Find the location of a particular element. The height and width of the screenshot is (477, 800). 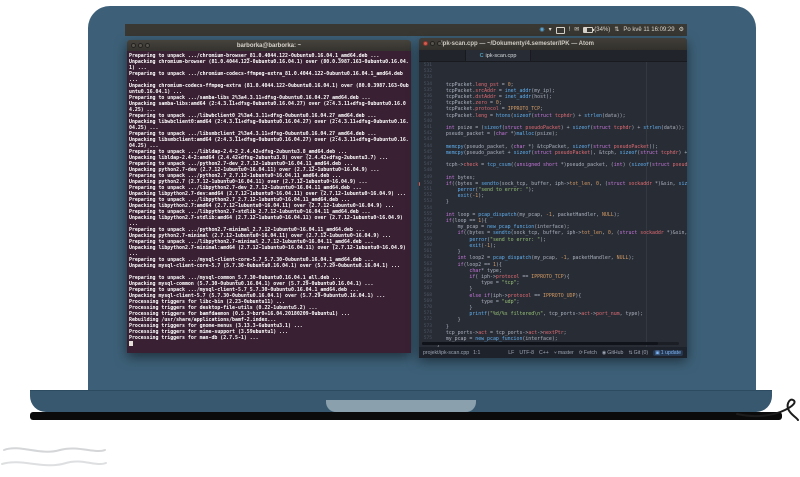

tab-ipk-scan-cpp: C ipk-scan.cpp is located at coordinates (498, 55).